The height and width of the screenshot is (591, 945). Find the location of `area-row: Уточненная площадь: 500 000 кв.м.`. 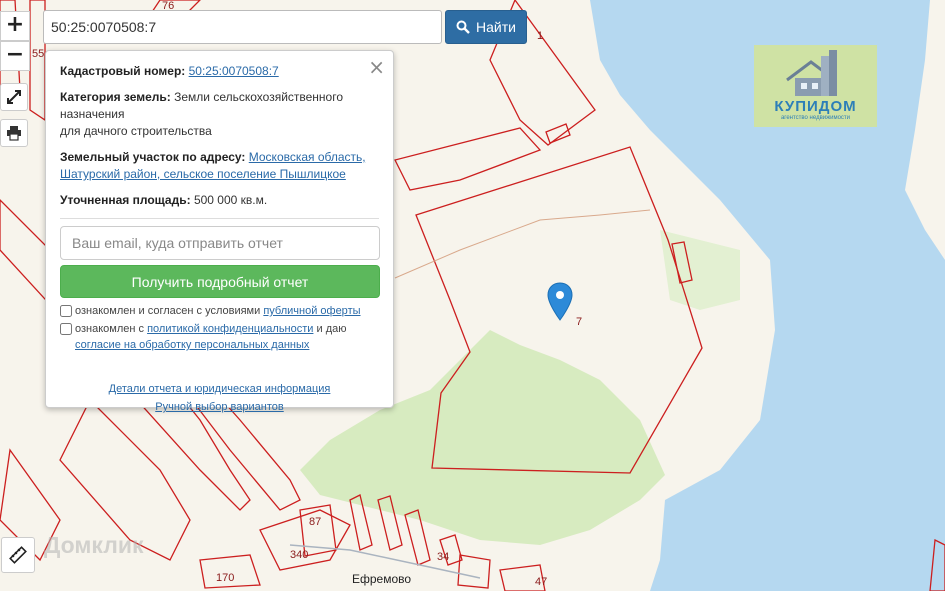

area-row: Уточненная площадь: 500 000 кв.м. is located at coordinates (219, 200).